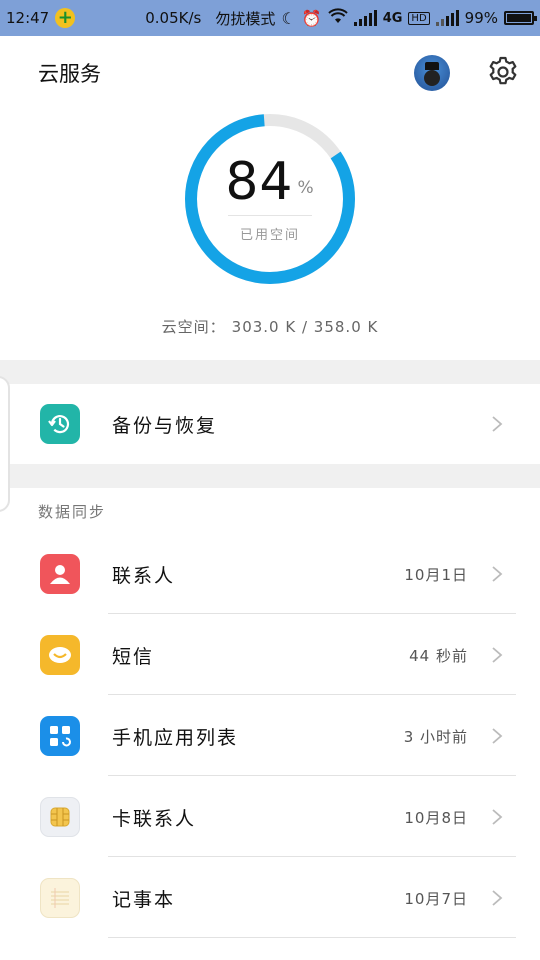  What do you see at coordinates (436, 898) in the screenshot?
I see `sync-item-time: 10月7日` at bounding box center [436, 898].